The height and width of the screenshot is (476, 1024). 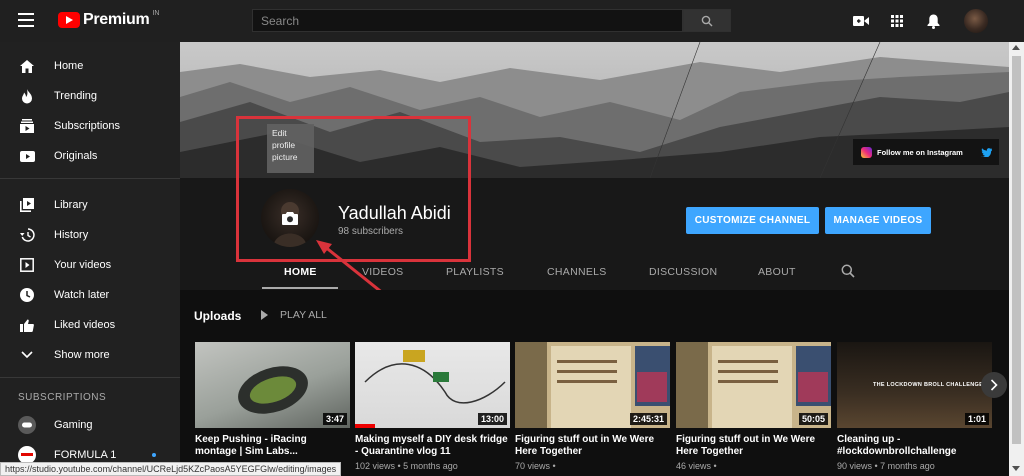 What do you see at coordinates (264, 315) in the screenshot?
I see `play-icon` at bounding box center [264, 315].